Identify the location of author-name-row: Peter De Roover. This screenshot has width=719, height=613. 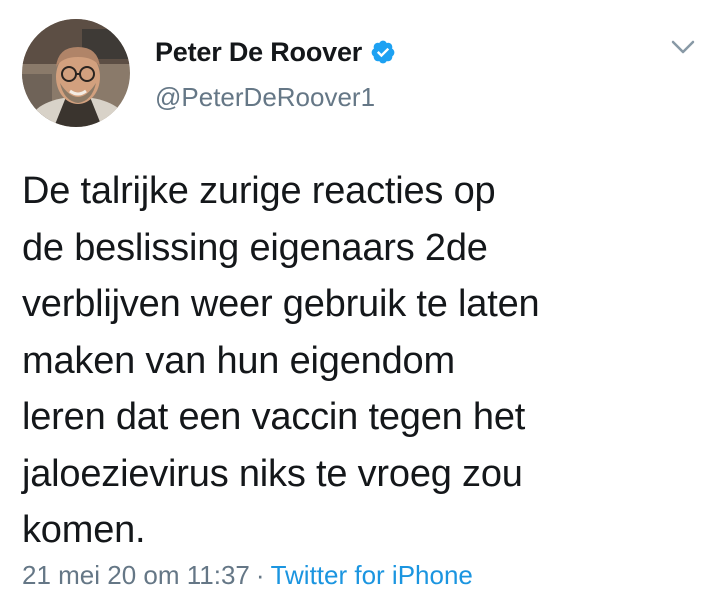
(275, 52).